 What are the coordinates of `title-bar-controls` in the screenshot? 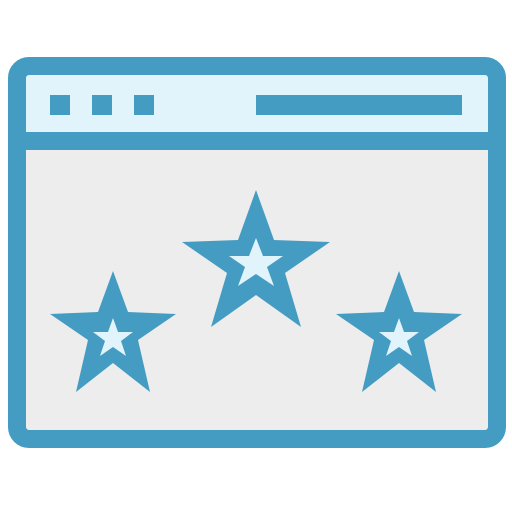 It's located at (256, 105).